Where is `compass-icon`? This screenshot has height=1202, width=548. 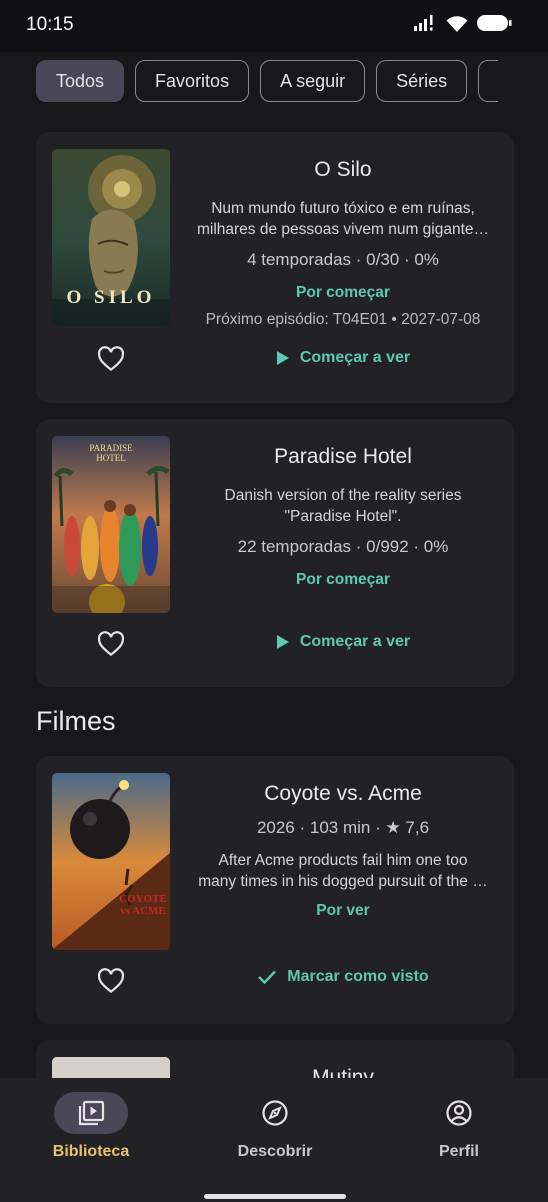
compass-icon is located at coordinates (275, 1113).